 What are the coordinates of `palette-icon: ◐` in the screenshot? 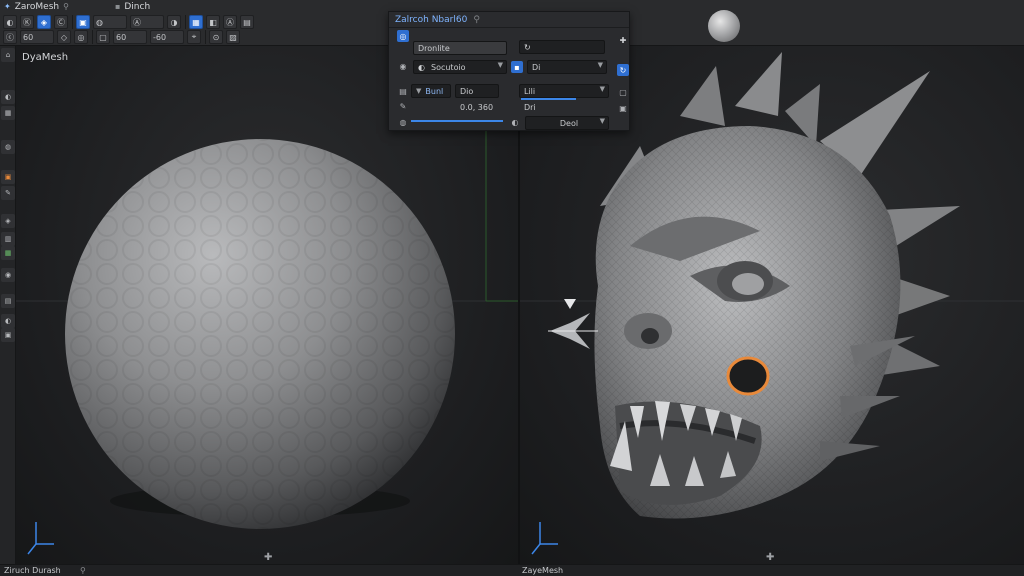 It's located at (515, 122).